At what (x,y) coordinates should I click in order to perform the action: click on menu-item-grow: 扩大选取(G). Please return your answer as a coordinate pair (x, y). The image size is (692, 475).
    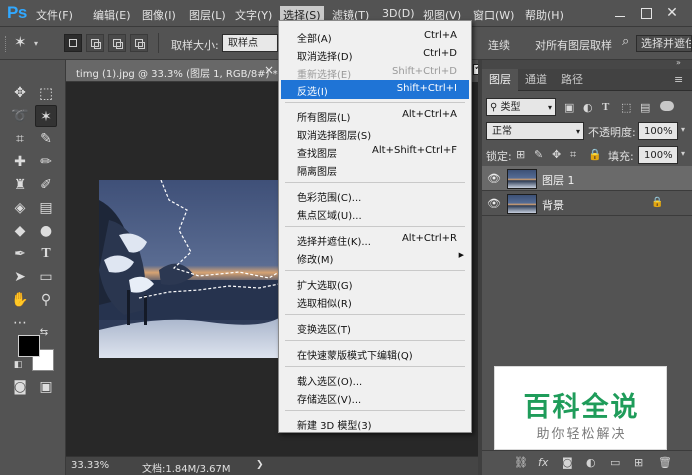
    Looking at the image, I should click on (375, 283).